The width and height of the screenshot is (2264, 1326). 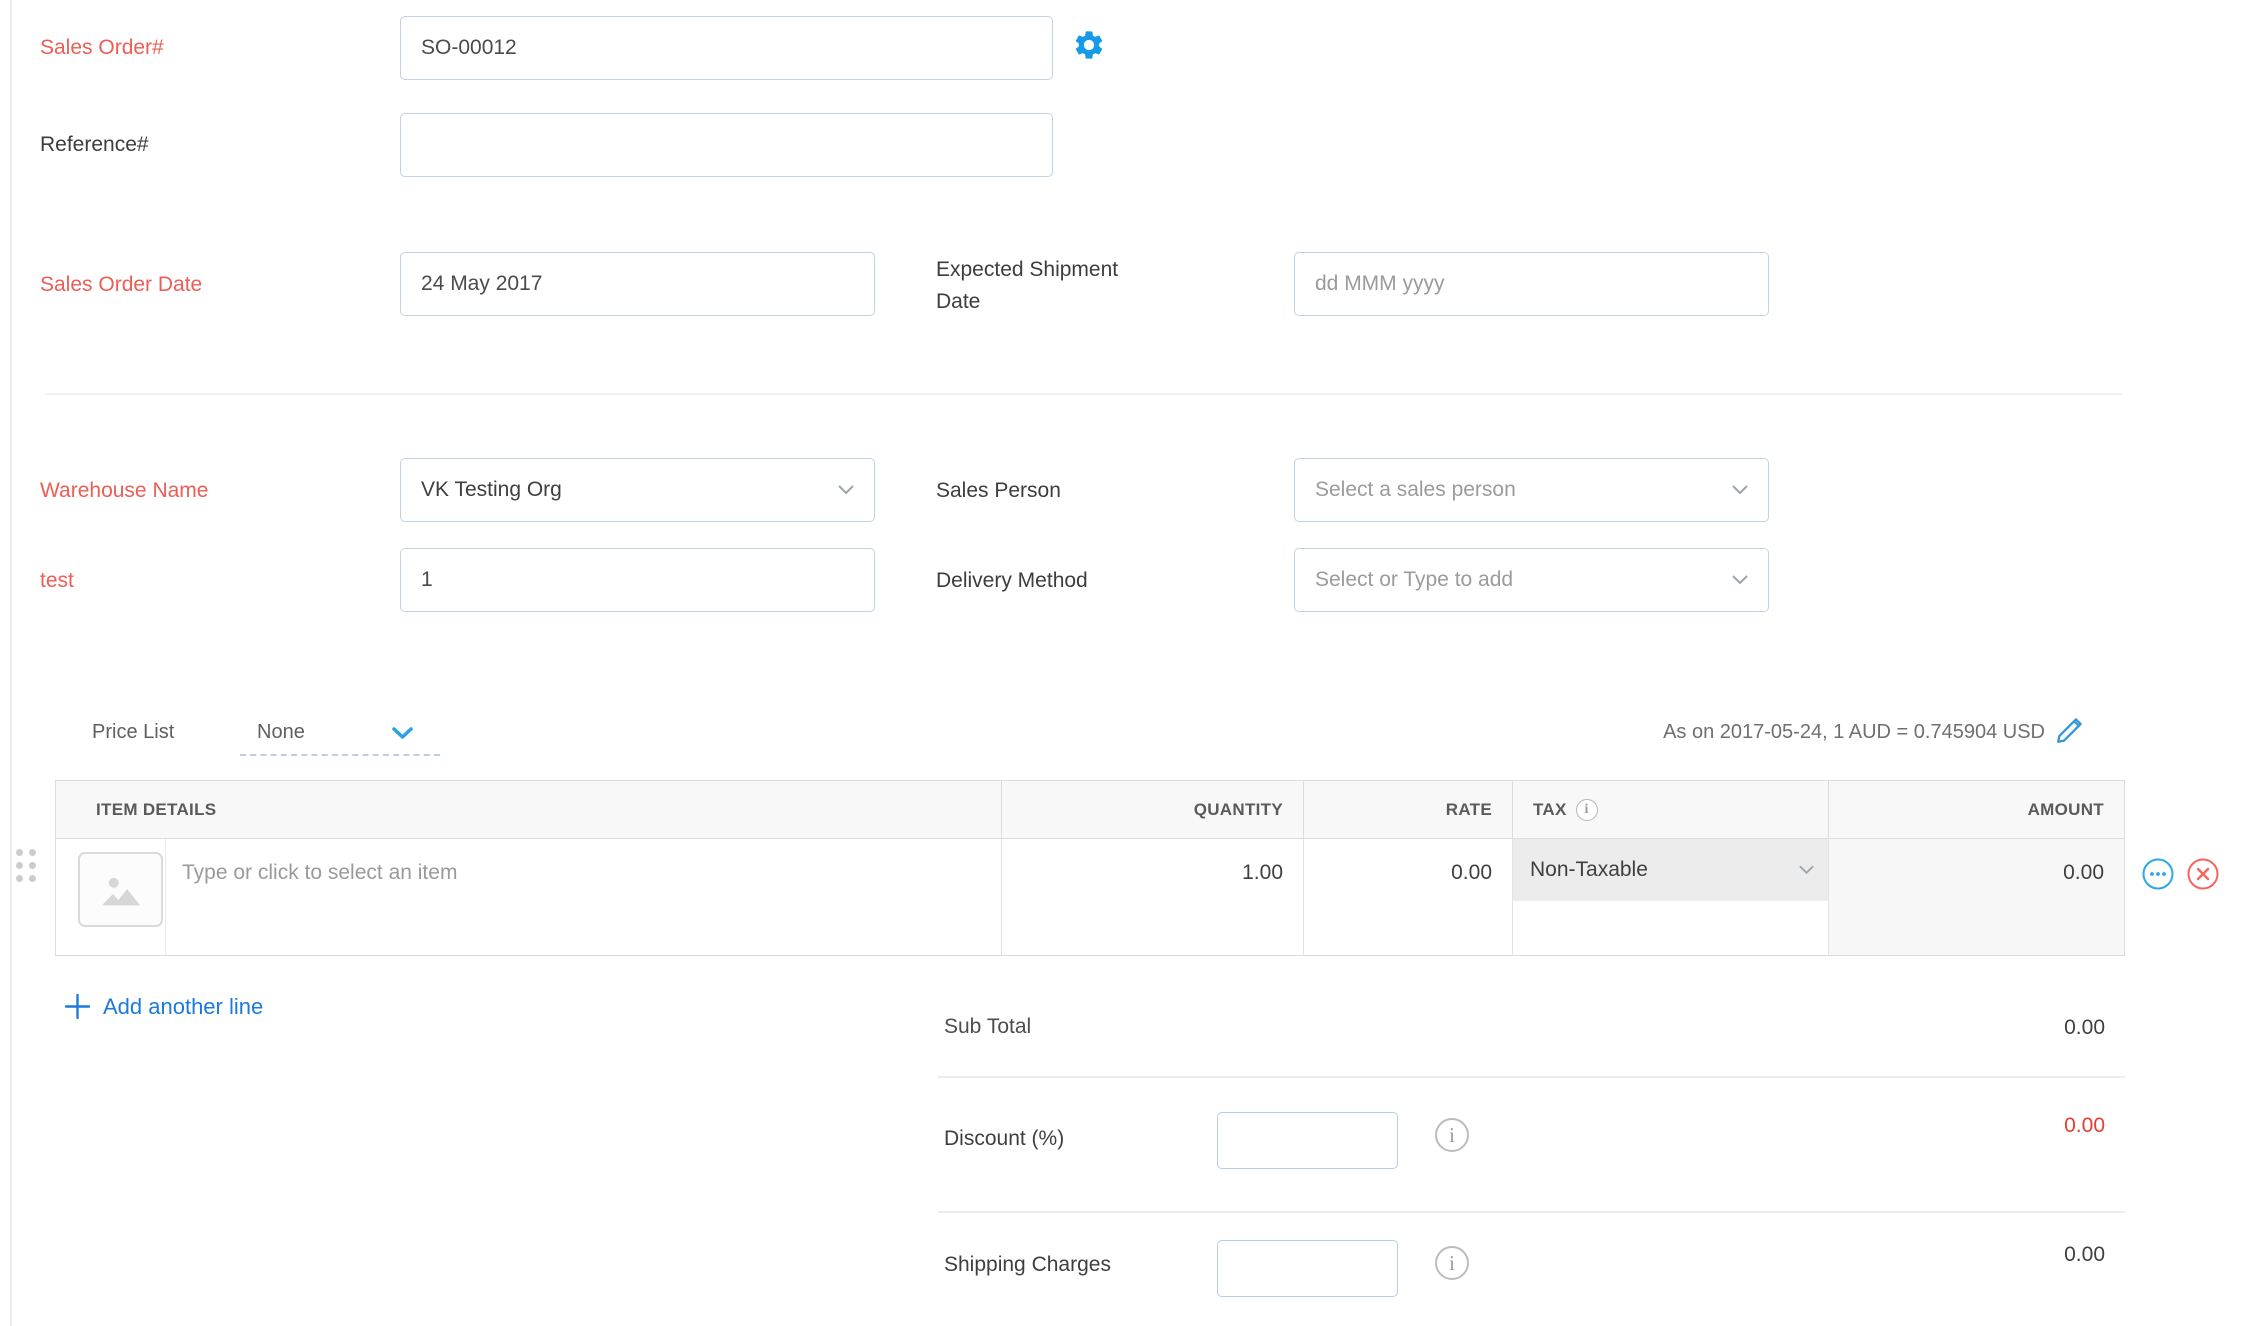 I want to click on sales-order-number-input, so click(x=726, y=48).